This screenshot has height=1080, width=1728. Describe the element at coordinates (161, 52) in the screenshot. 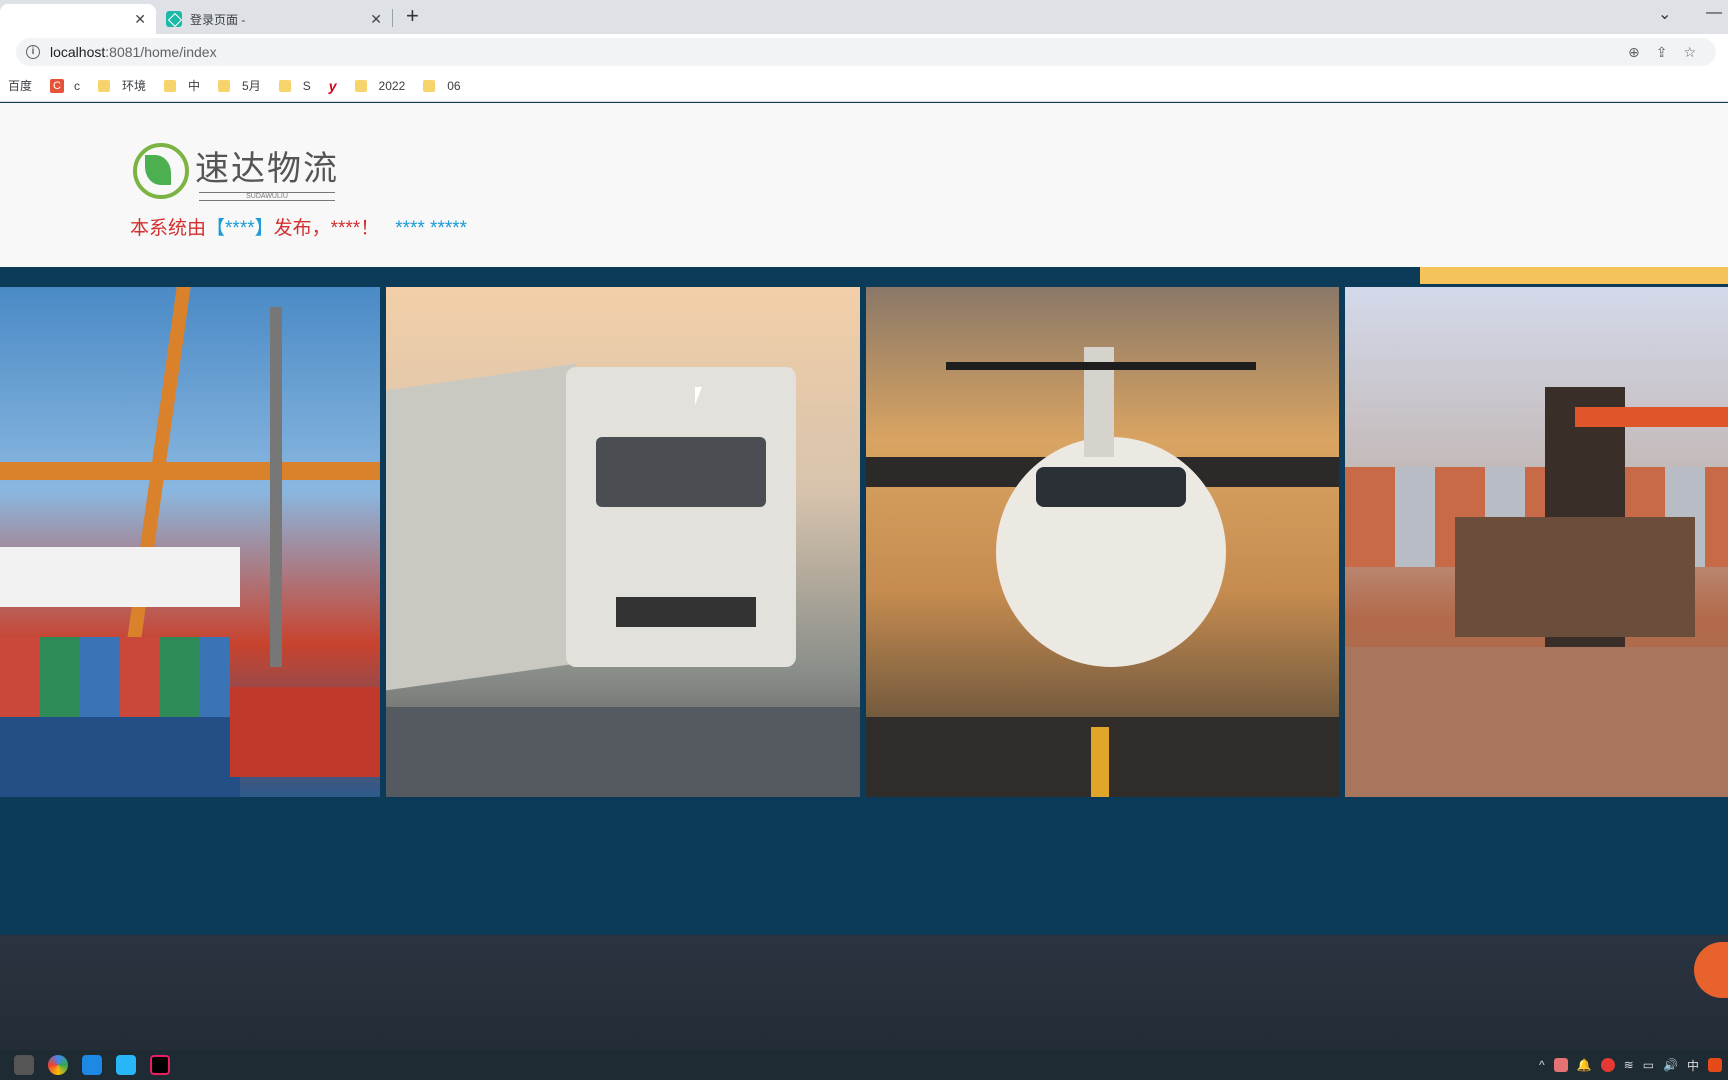

I see `url-path: :8081/home/index` at that location.